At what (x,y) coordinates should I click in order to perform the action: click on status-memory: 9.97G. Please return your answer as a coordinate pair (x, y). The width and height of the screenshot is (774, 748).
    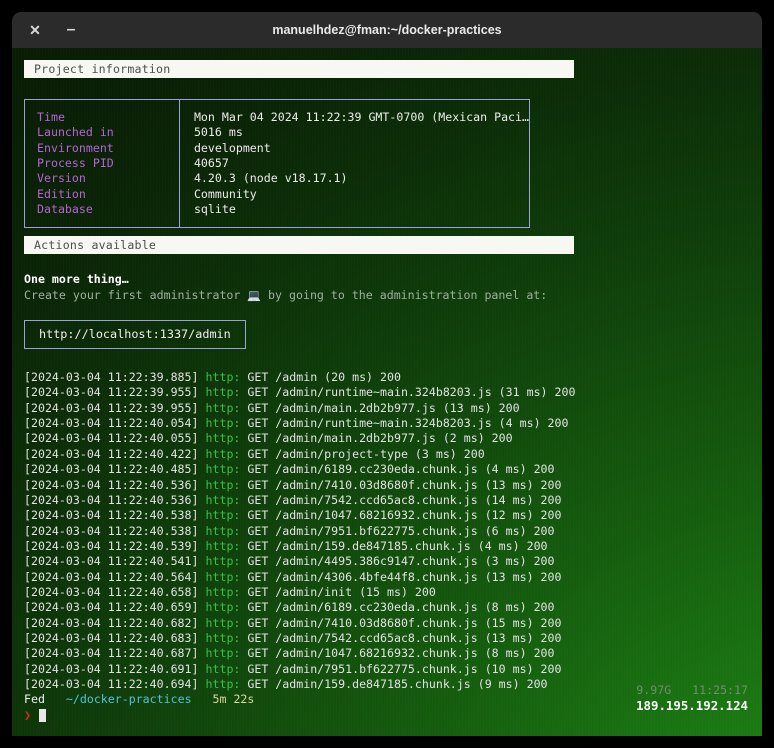
    Looking at the image, I should click on (654, 689).